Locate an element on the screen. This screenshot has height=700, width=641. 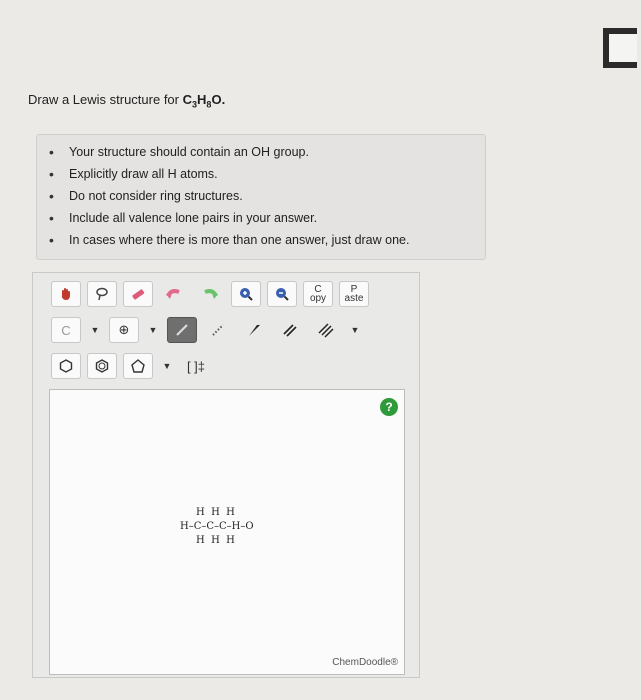
ring-dropdown-button: ▼ is located at coordinates (167, 366).